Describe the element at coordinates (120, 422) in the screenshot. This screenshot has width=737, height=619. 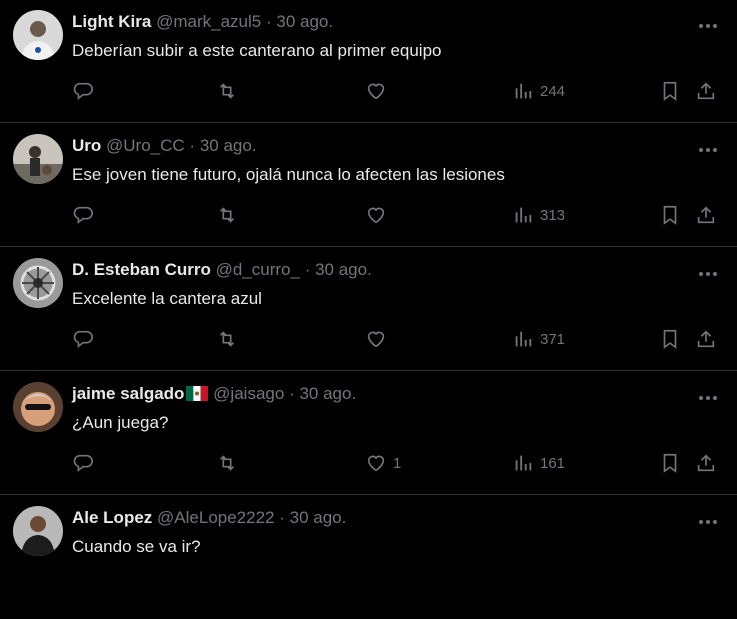
I see `tweet-text: ¿Aun juega?` at that location.